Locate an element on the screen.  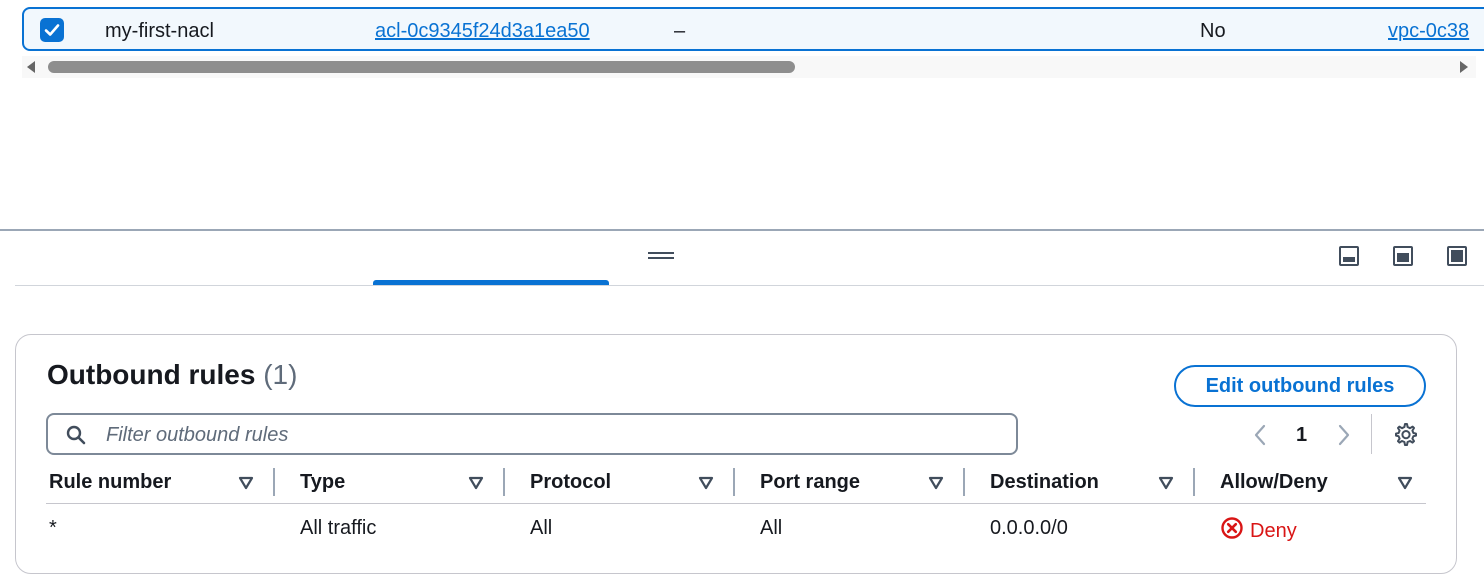
column-header-port-range: Port range is located at coordinates (810, 482).